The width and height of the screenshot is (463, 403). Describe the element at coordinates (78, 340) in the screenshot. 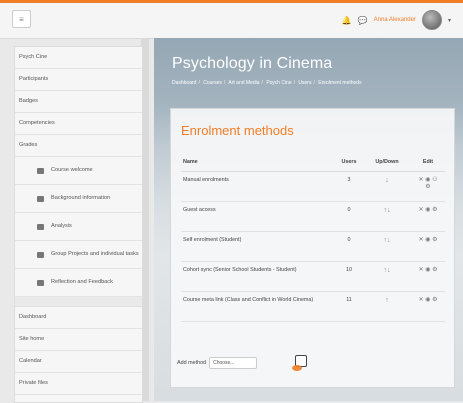

I see `sidebar-item-site-home: Site home` at that location.